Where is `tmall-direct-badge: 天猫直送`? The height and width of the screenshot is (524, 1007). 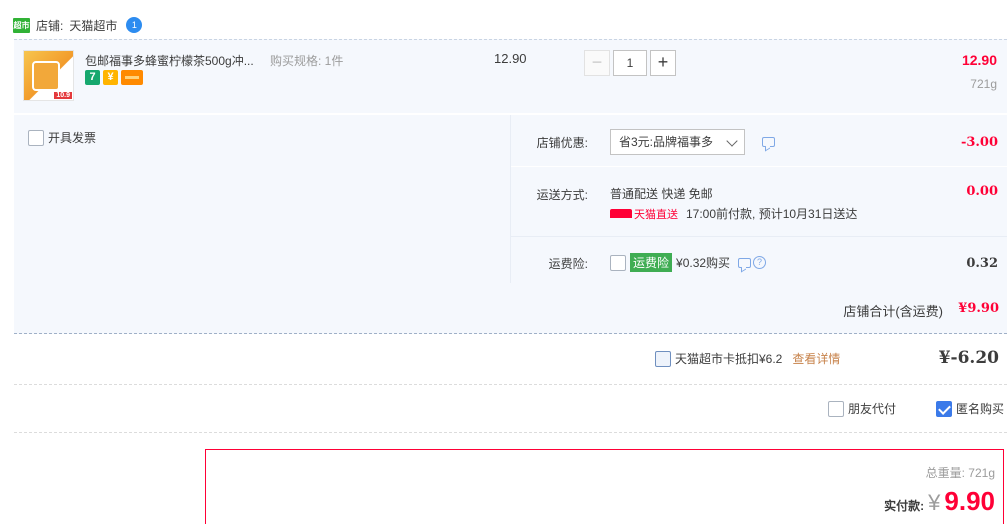 tmall-direct-badge: 天猫直送 is located at coordinates (644, 214).